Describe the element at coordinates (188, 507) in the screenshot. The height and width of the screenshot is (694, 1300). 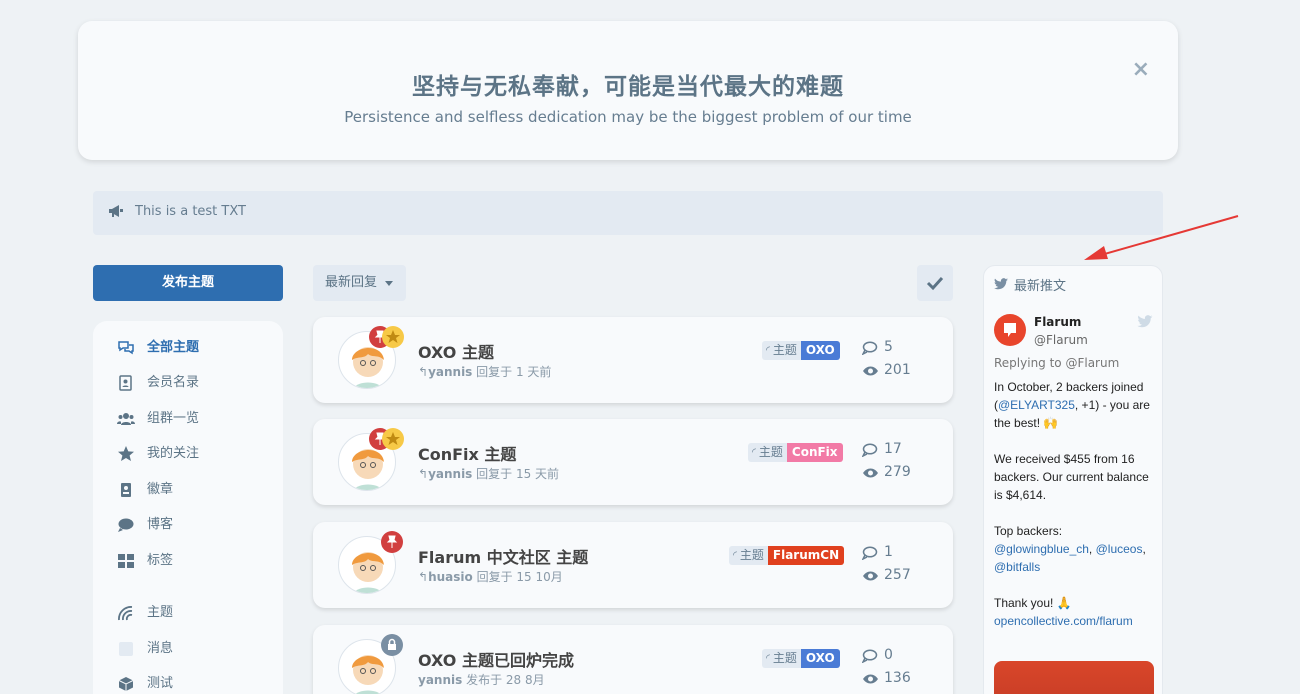
I see `sidebar-nav: 全部主题 会员名录 组群一览 我的关注 徽章 博客 标签 主题 消息 测试` at that location.